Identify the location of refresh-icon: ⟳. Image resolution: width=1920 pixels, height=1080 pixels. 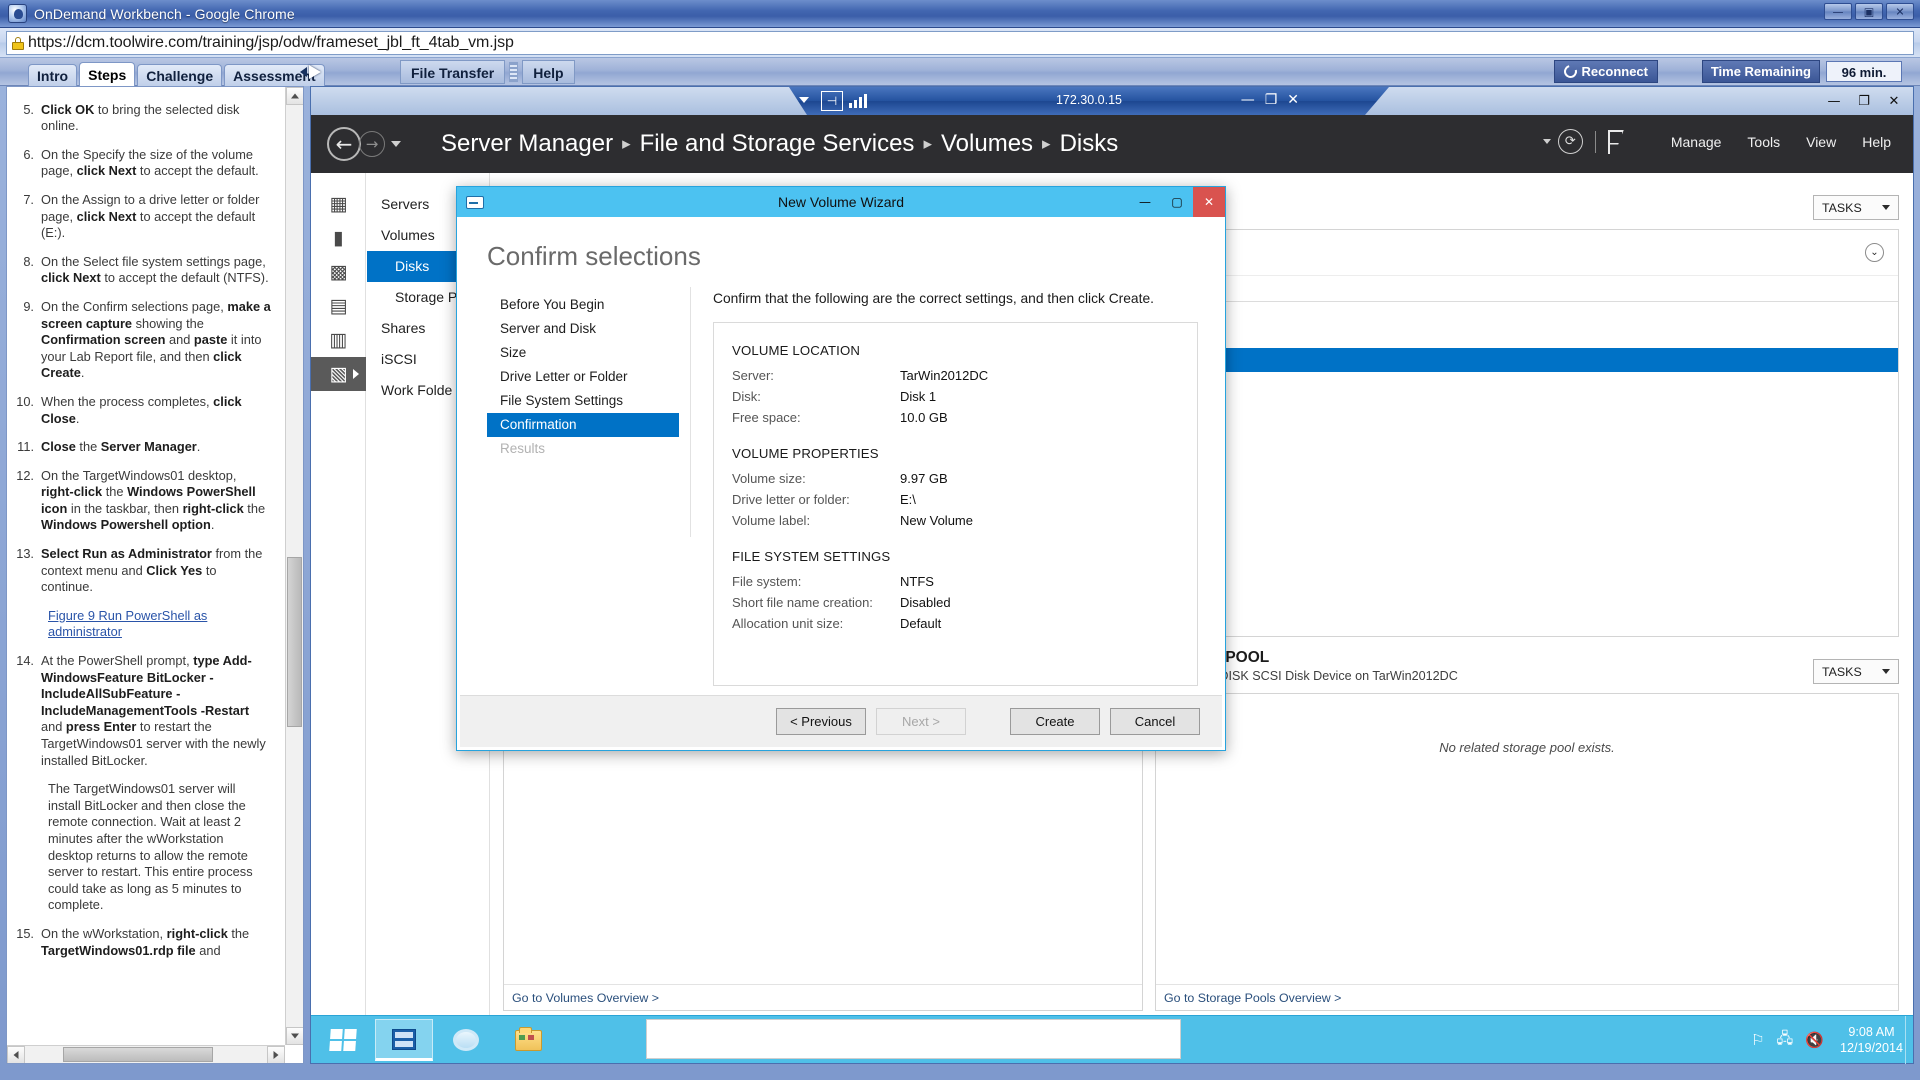
(1570, 141).